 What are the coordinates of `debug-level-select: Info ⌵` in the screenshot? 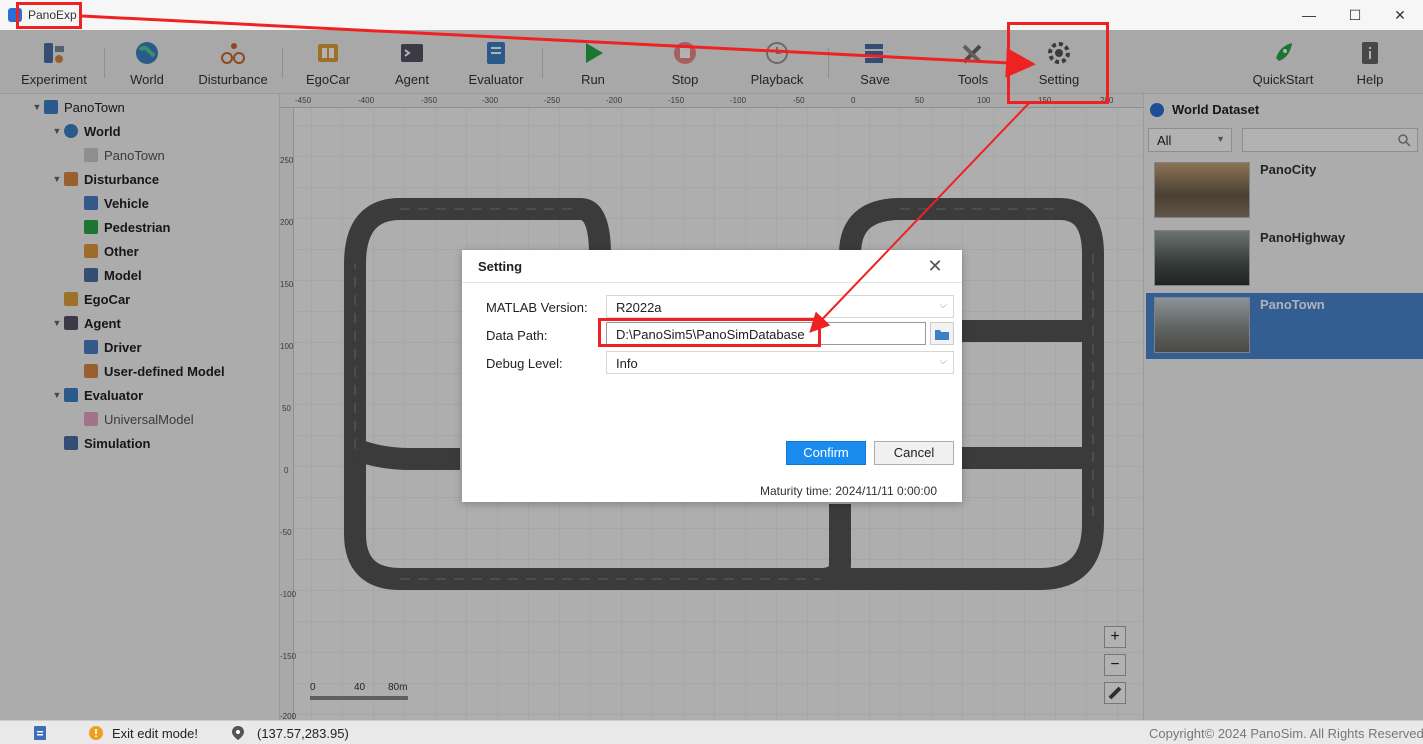 It's located at (780, 362).